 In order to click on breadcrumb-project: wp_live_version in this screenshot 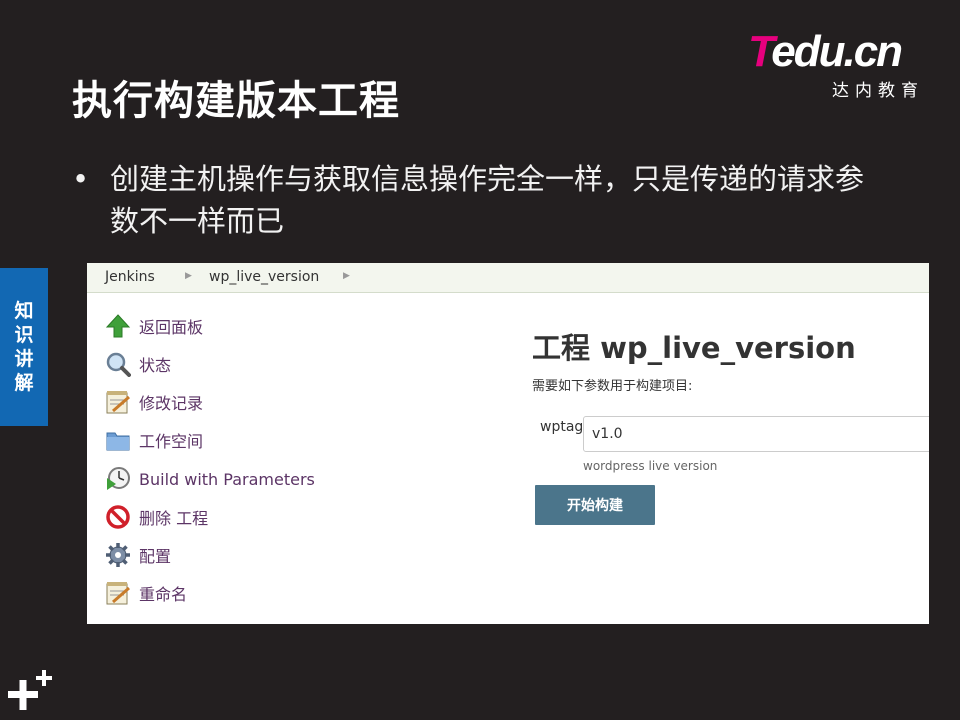, I will do `click(264, 277)`.